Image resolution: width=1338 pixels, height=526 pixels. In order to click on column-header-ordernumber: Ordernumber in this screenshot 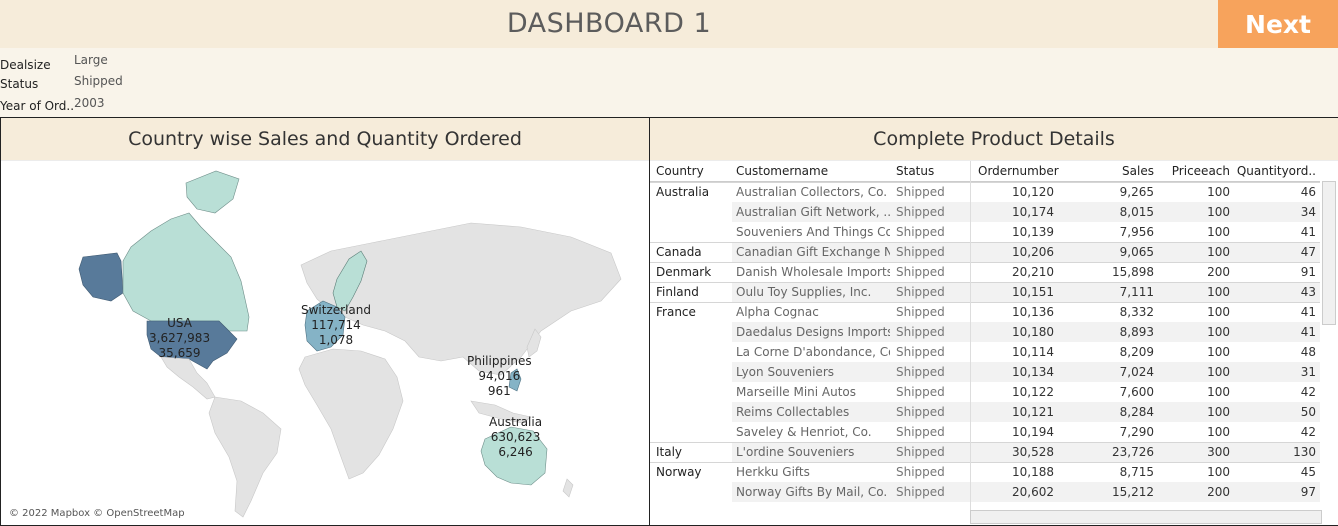, I will do `click(1018, 171)`.